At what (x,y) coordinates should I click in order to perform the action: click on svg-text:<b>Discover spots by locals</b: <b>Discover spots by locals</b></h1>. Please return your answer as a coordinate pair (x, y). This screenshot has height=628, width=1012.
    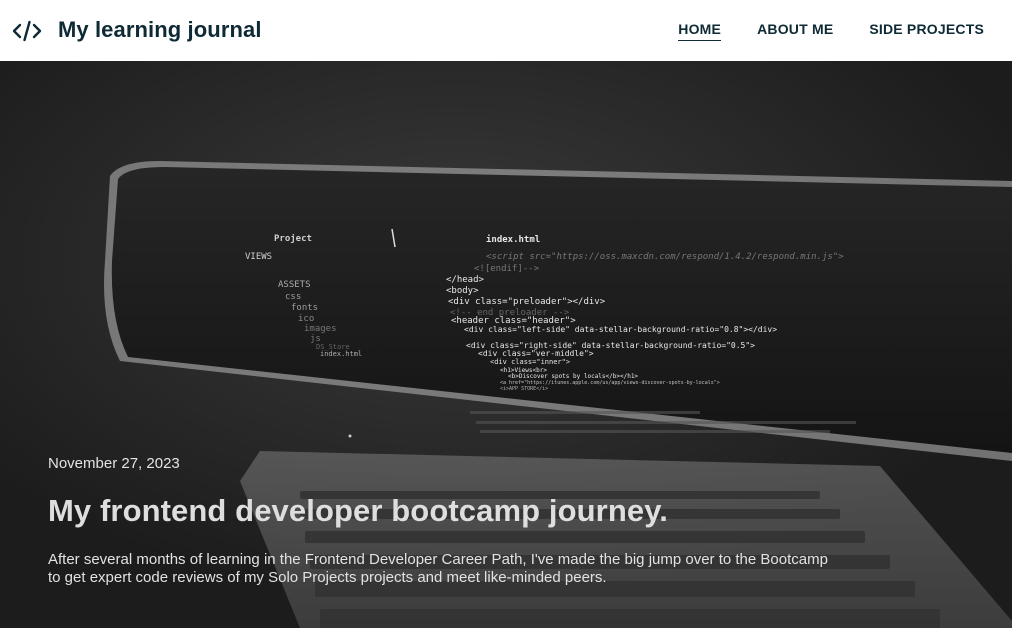
    Looking at the image, I should click on (573, 376).